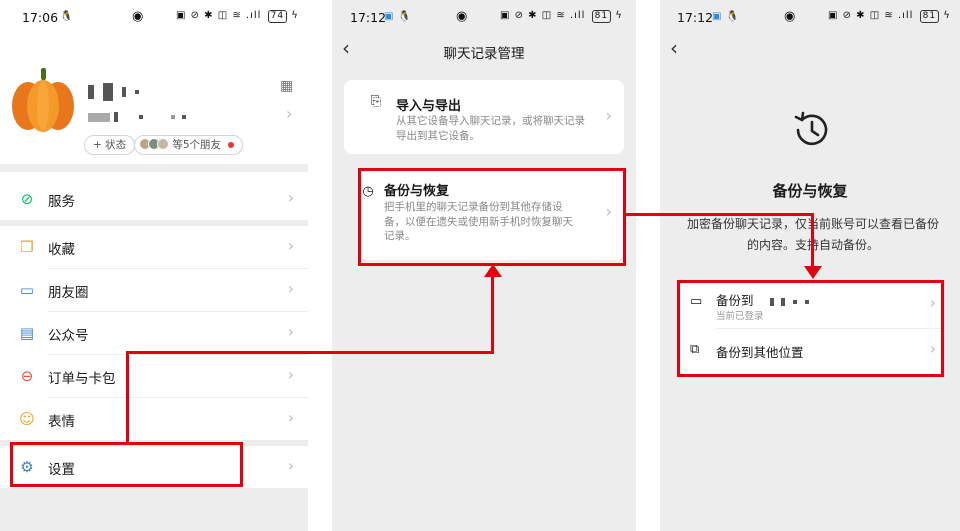 This screenshot has width=960, height=531. Describe the element at coordinates (27, 333) in the screenshot. I see `official-accounts-icon: ▤` at that location.